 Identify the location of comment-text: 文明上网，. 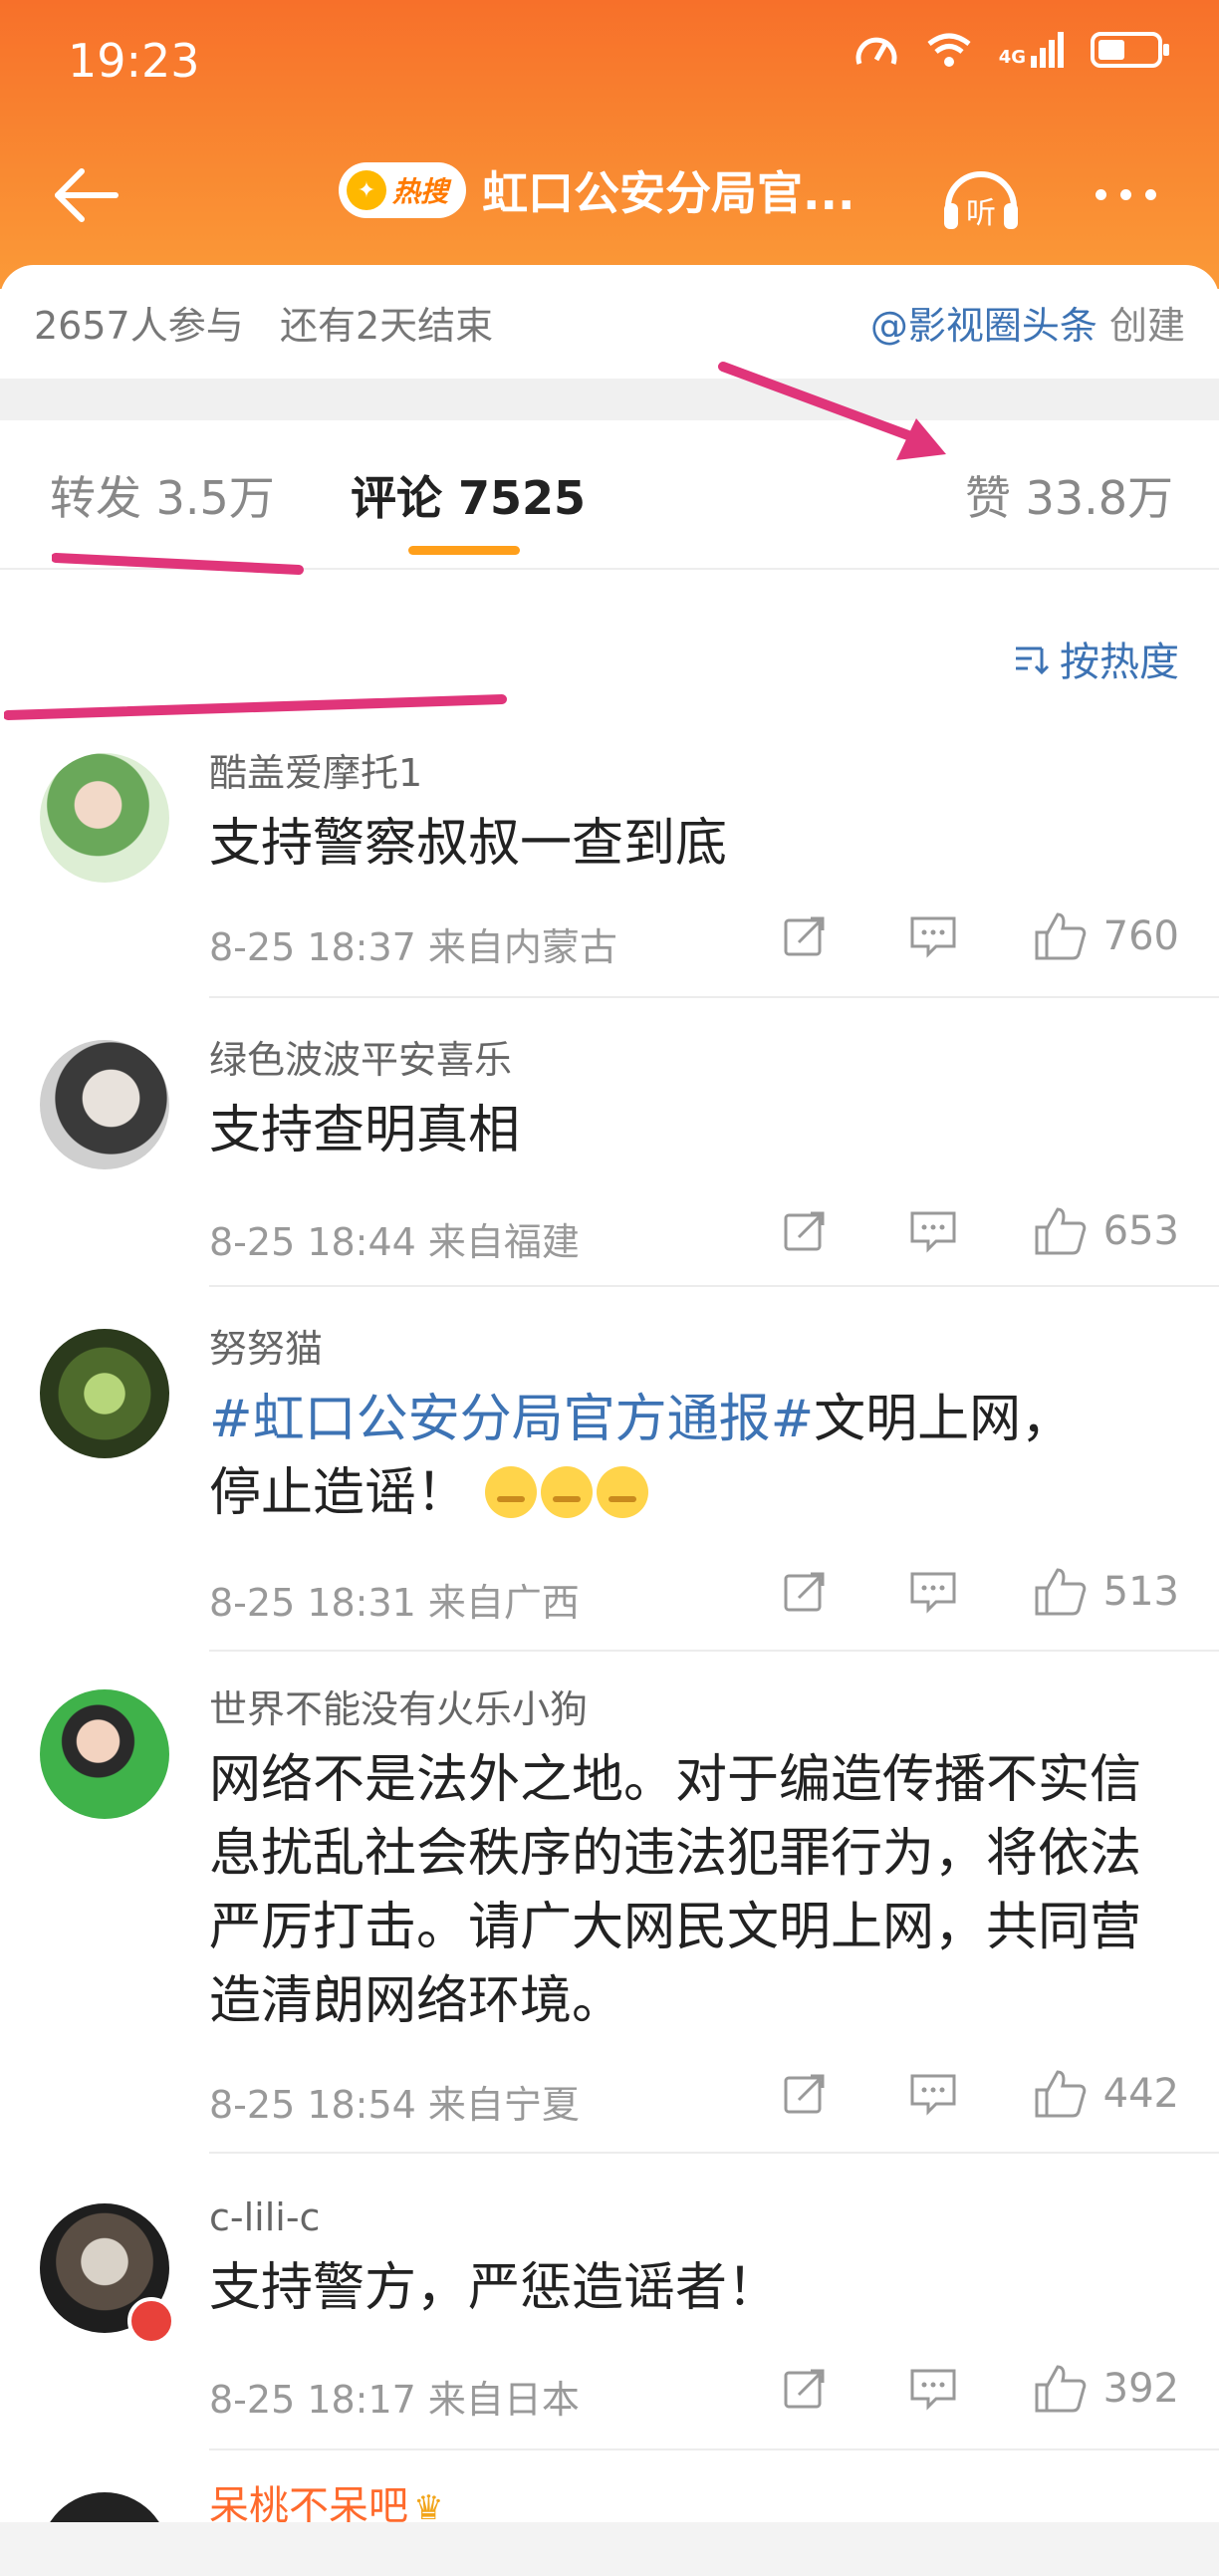
(944, 1419).